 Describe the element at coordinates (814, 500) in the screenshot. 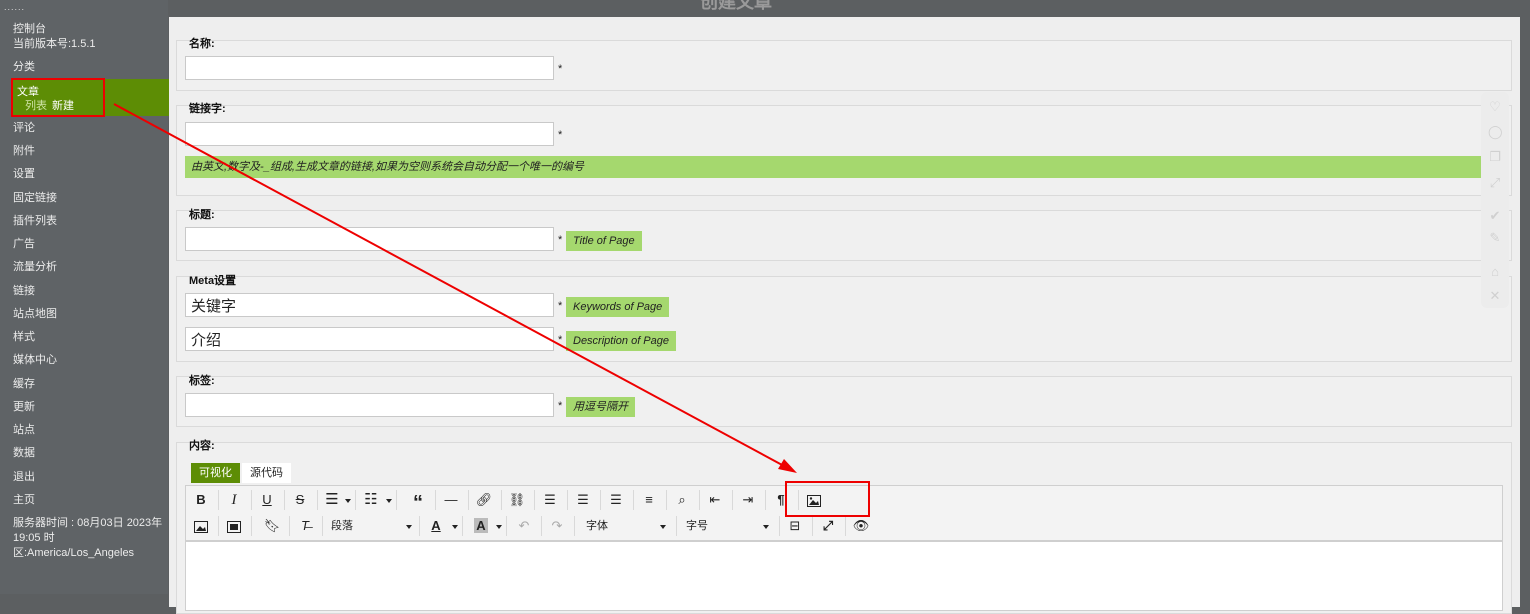

I see `image-icon` at that location.